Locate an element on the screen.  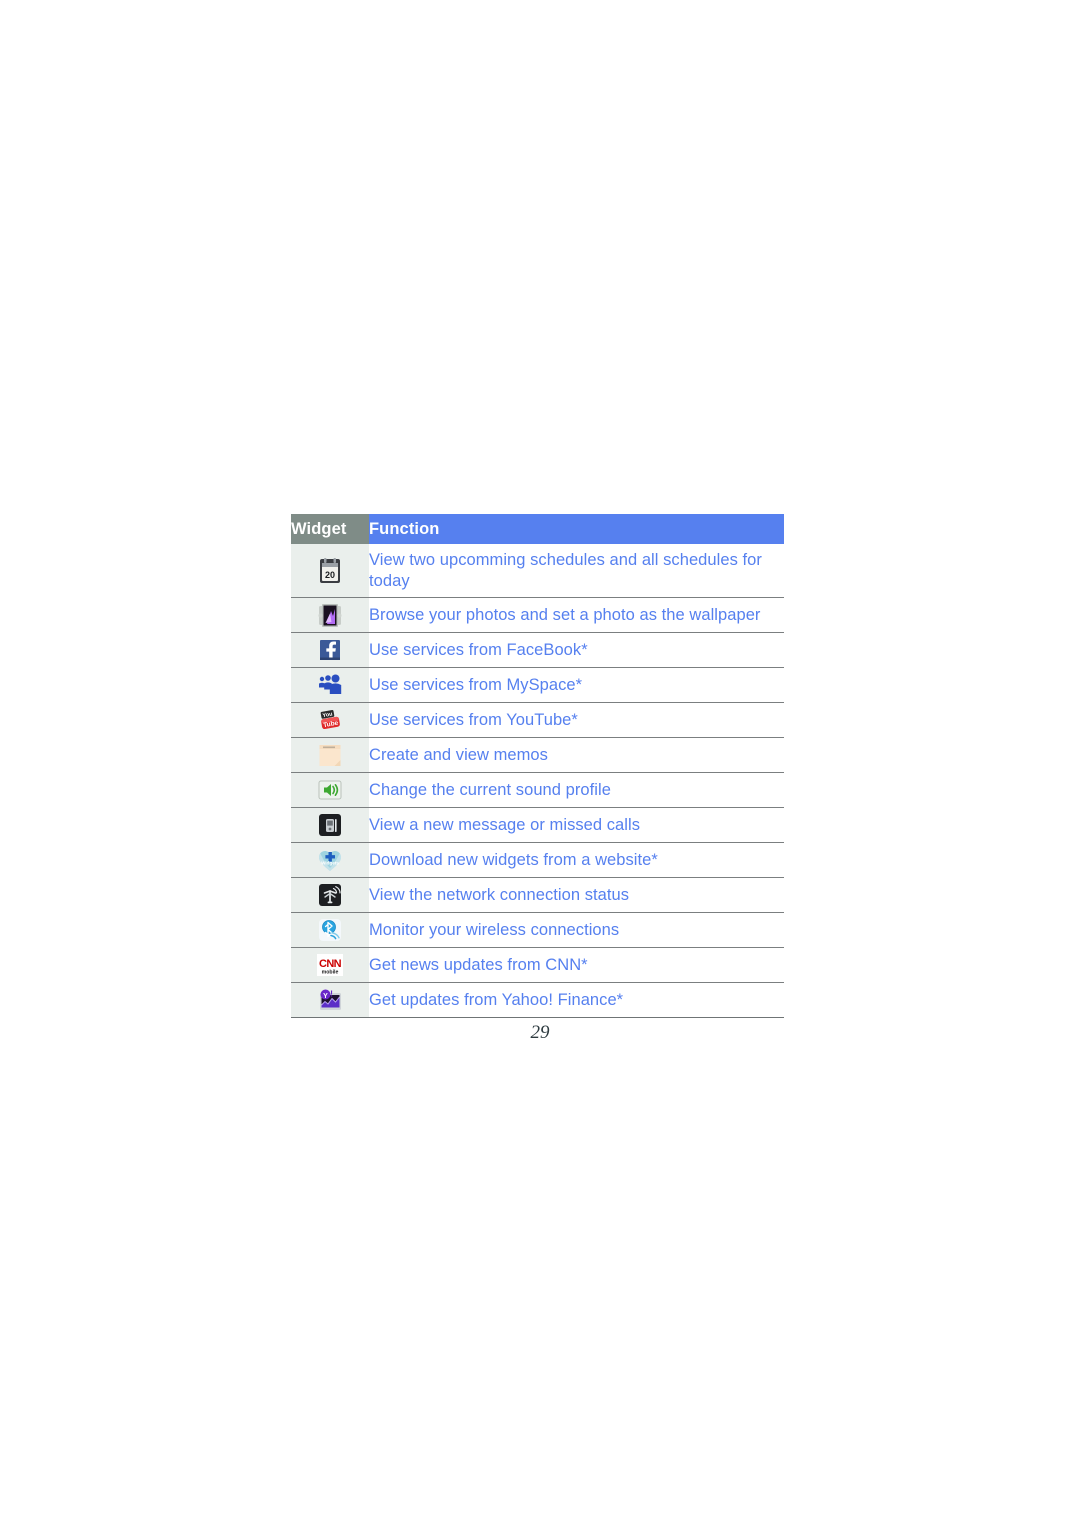
network-antenna-icon is located at coordinates (330, 895).